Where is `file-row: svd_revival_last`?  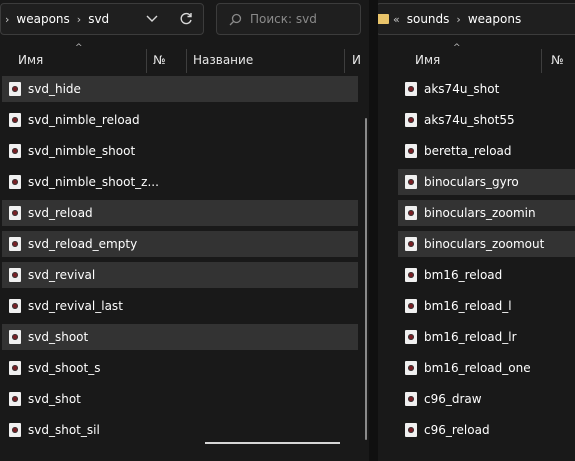
file-row: svd_revival_last is located at coordinates (180, 306).